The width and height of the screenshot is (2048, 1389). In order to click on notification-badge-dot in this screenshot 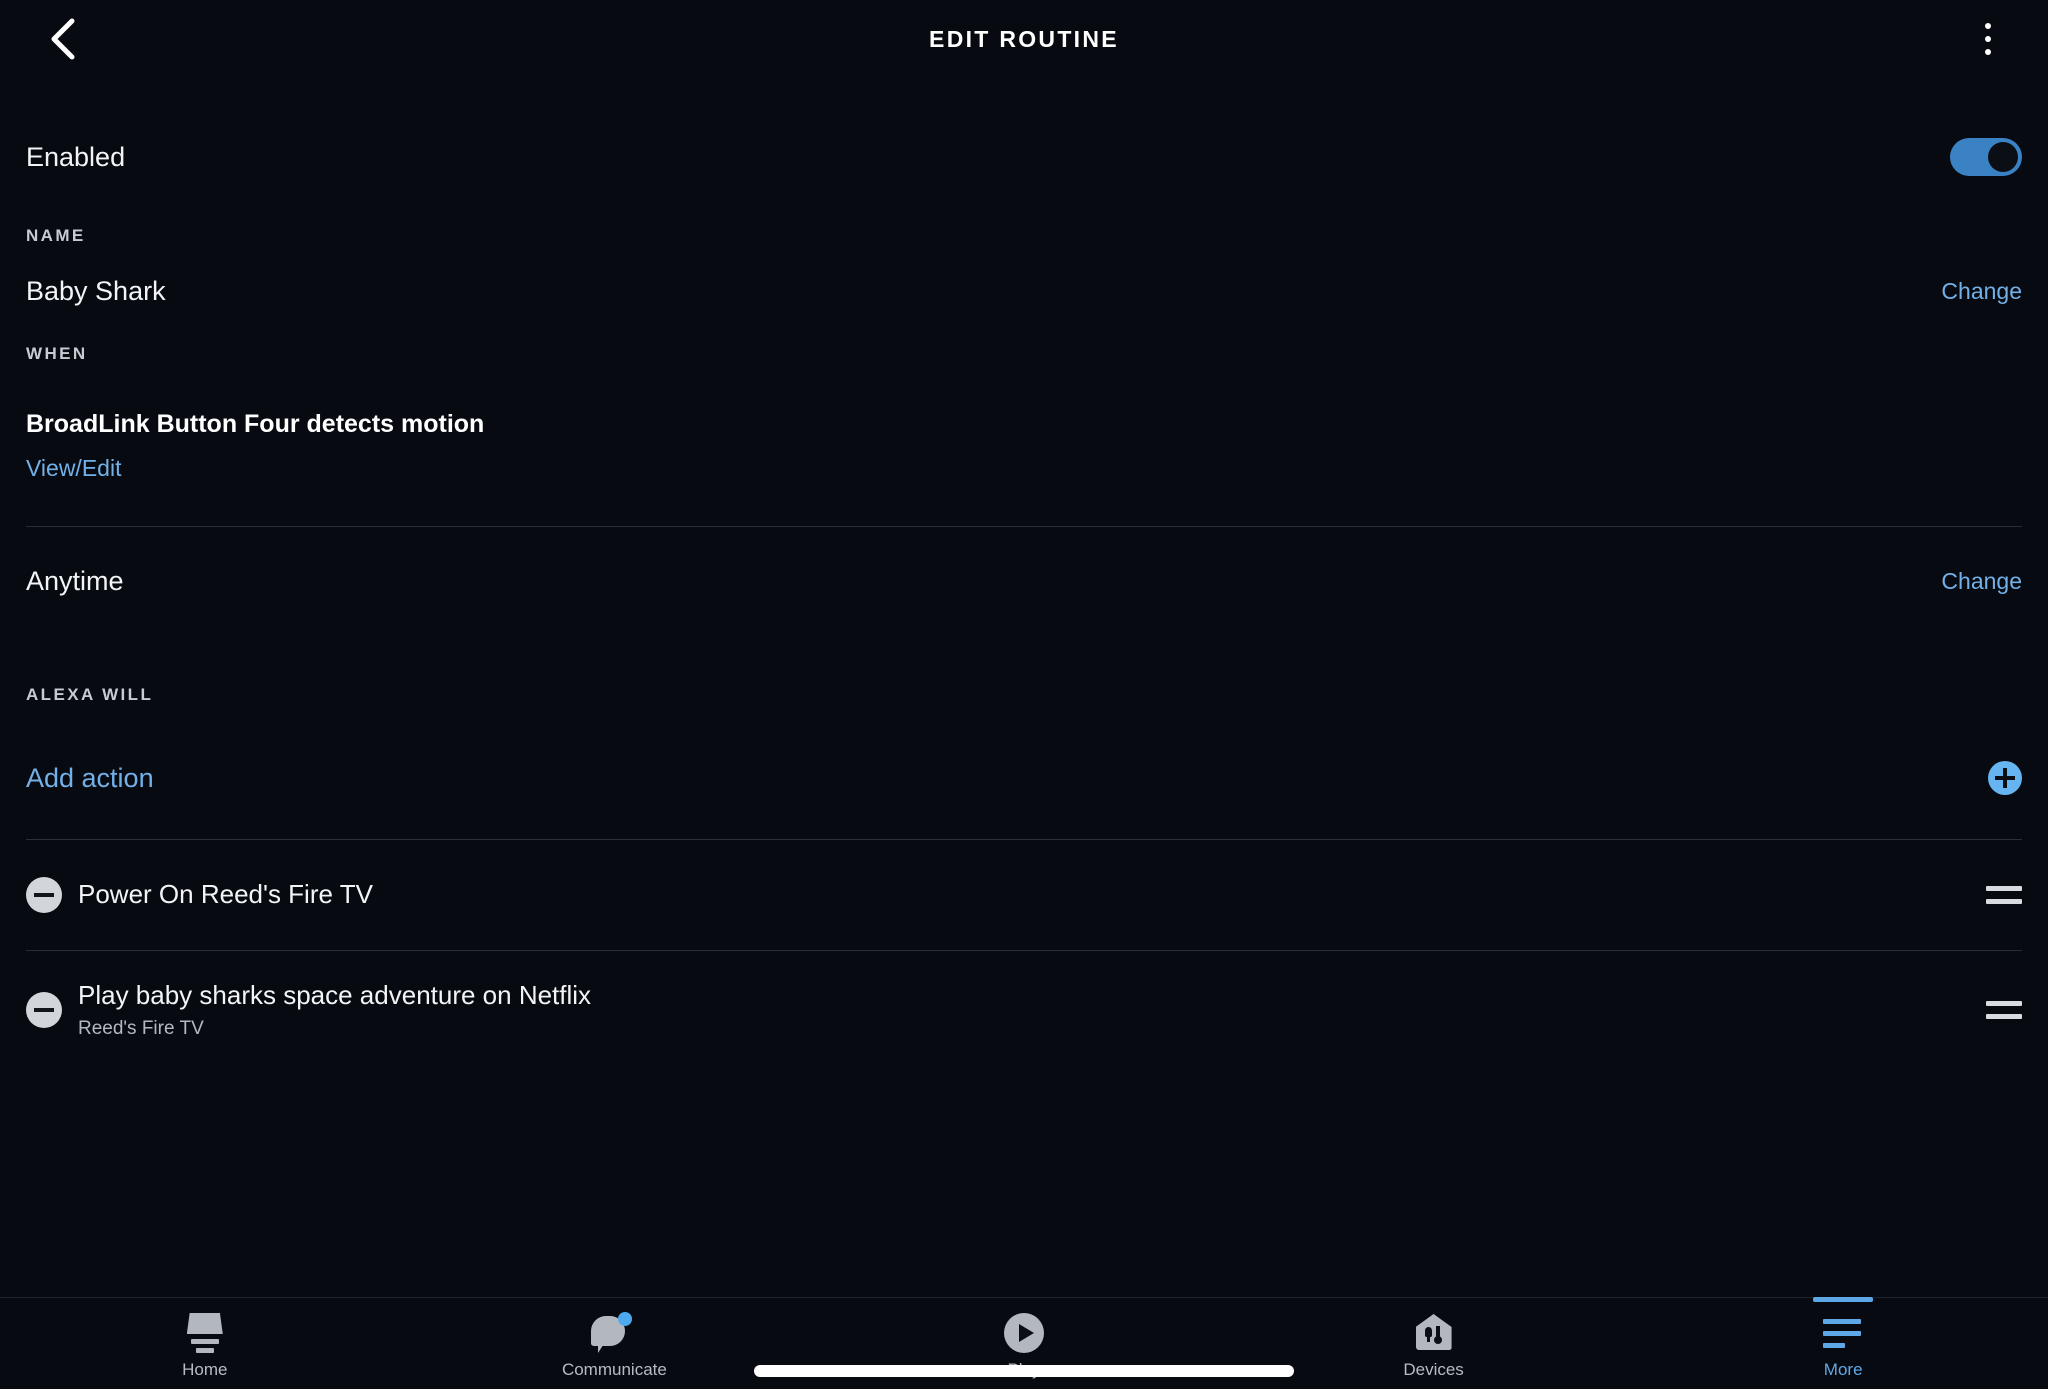, I will do `click(625, 1319)`.